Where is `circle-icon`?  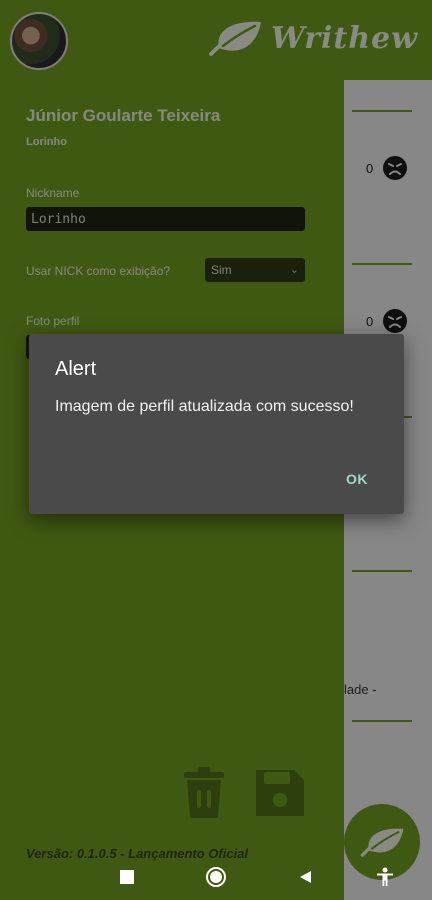
circle-icon is located at coordinates (216, 877).